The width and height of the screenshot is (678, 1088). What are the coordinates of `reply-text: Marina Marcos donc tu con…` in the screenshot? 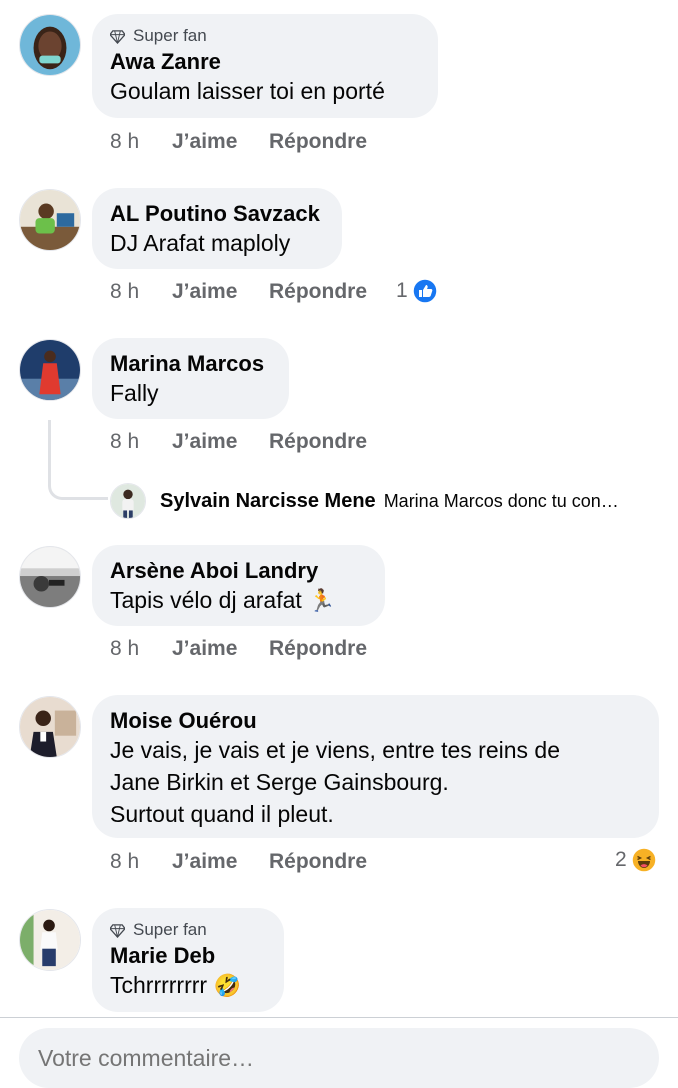 It's located at (501, 500).